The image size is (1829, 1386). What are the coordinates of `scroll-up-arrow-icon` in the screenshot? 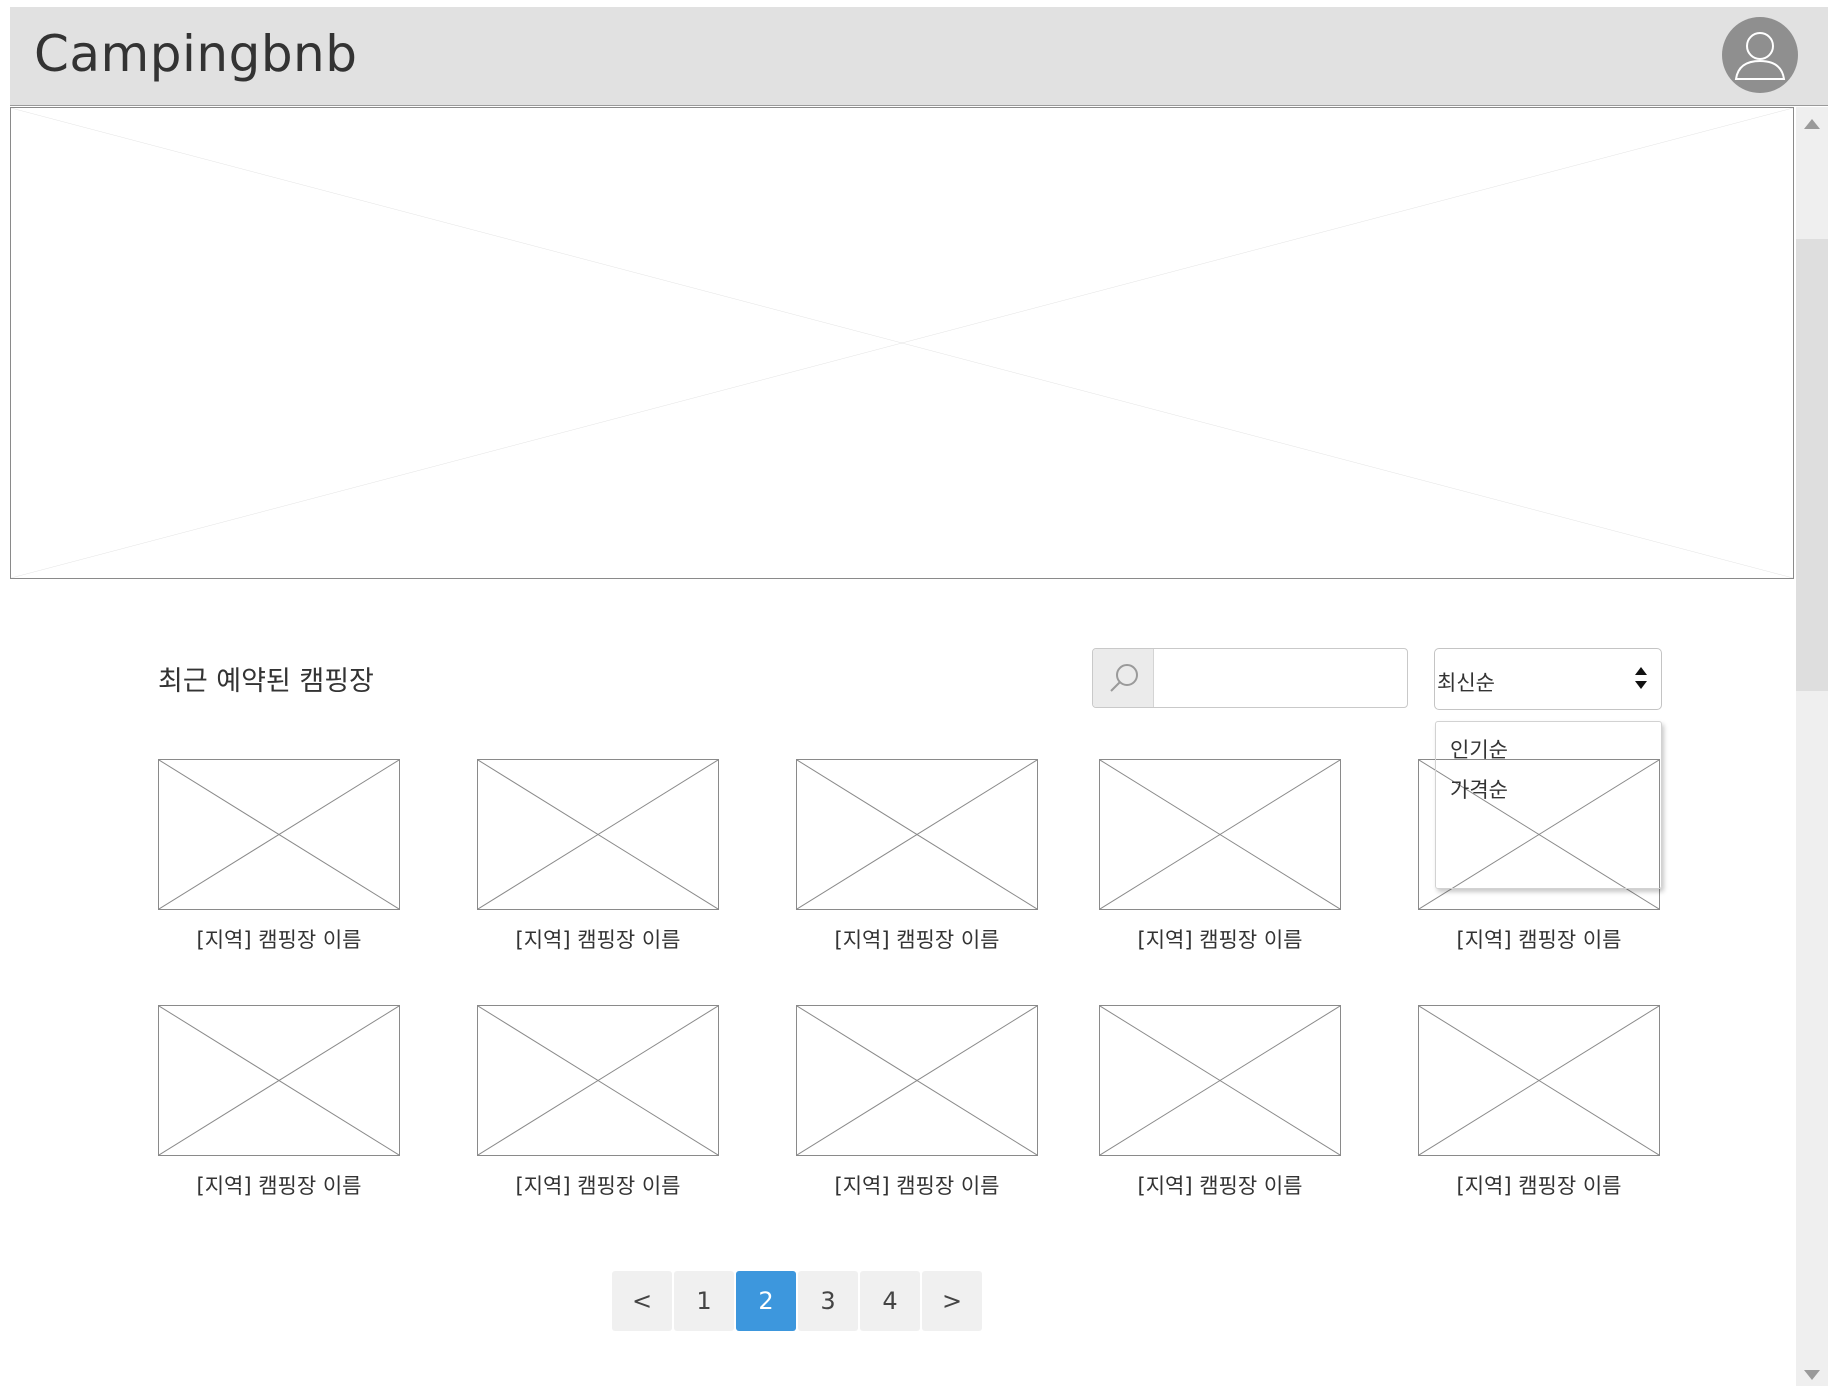 It's located at (1812, 124).